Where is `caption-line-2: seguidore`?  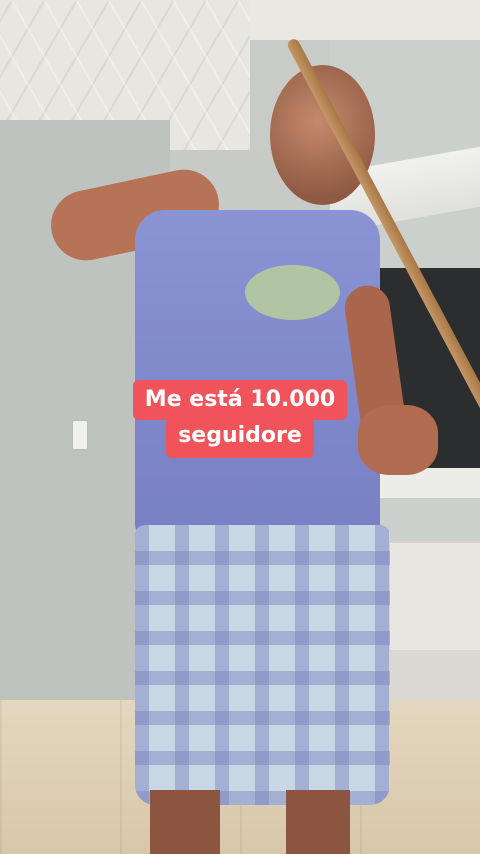
caption-line-2: seguidore is located at coordinates (240, 438).